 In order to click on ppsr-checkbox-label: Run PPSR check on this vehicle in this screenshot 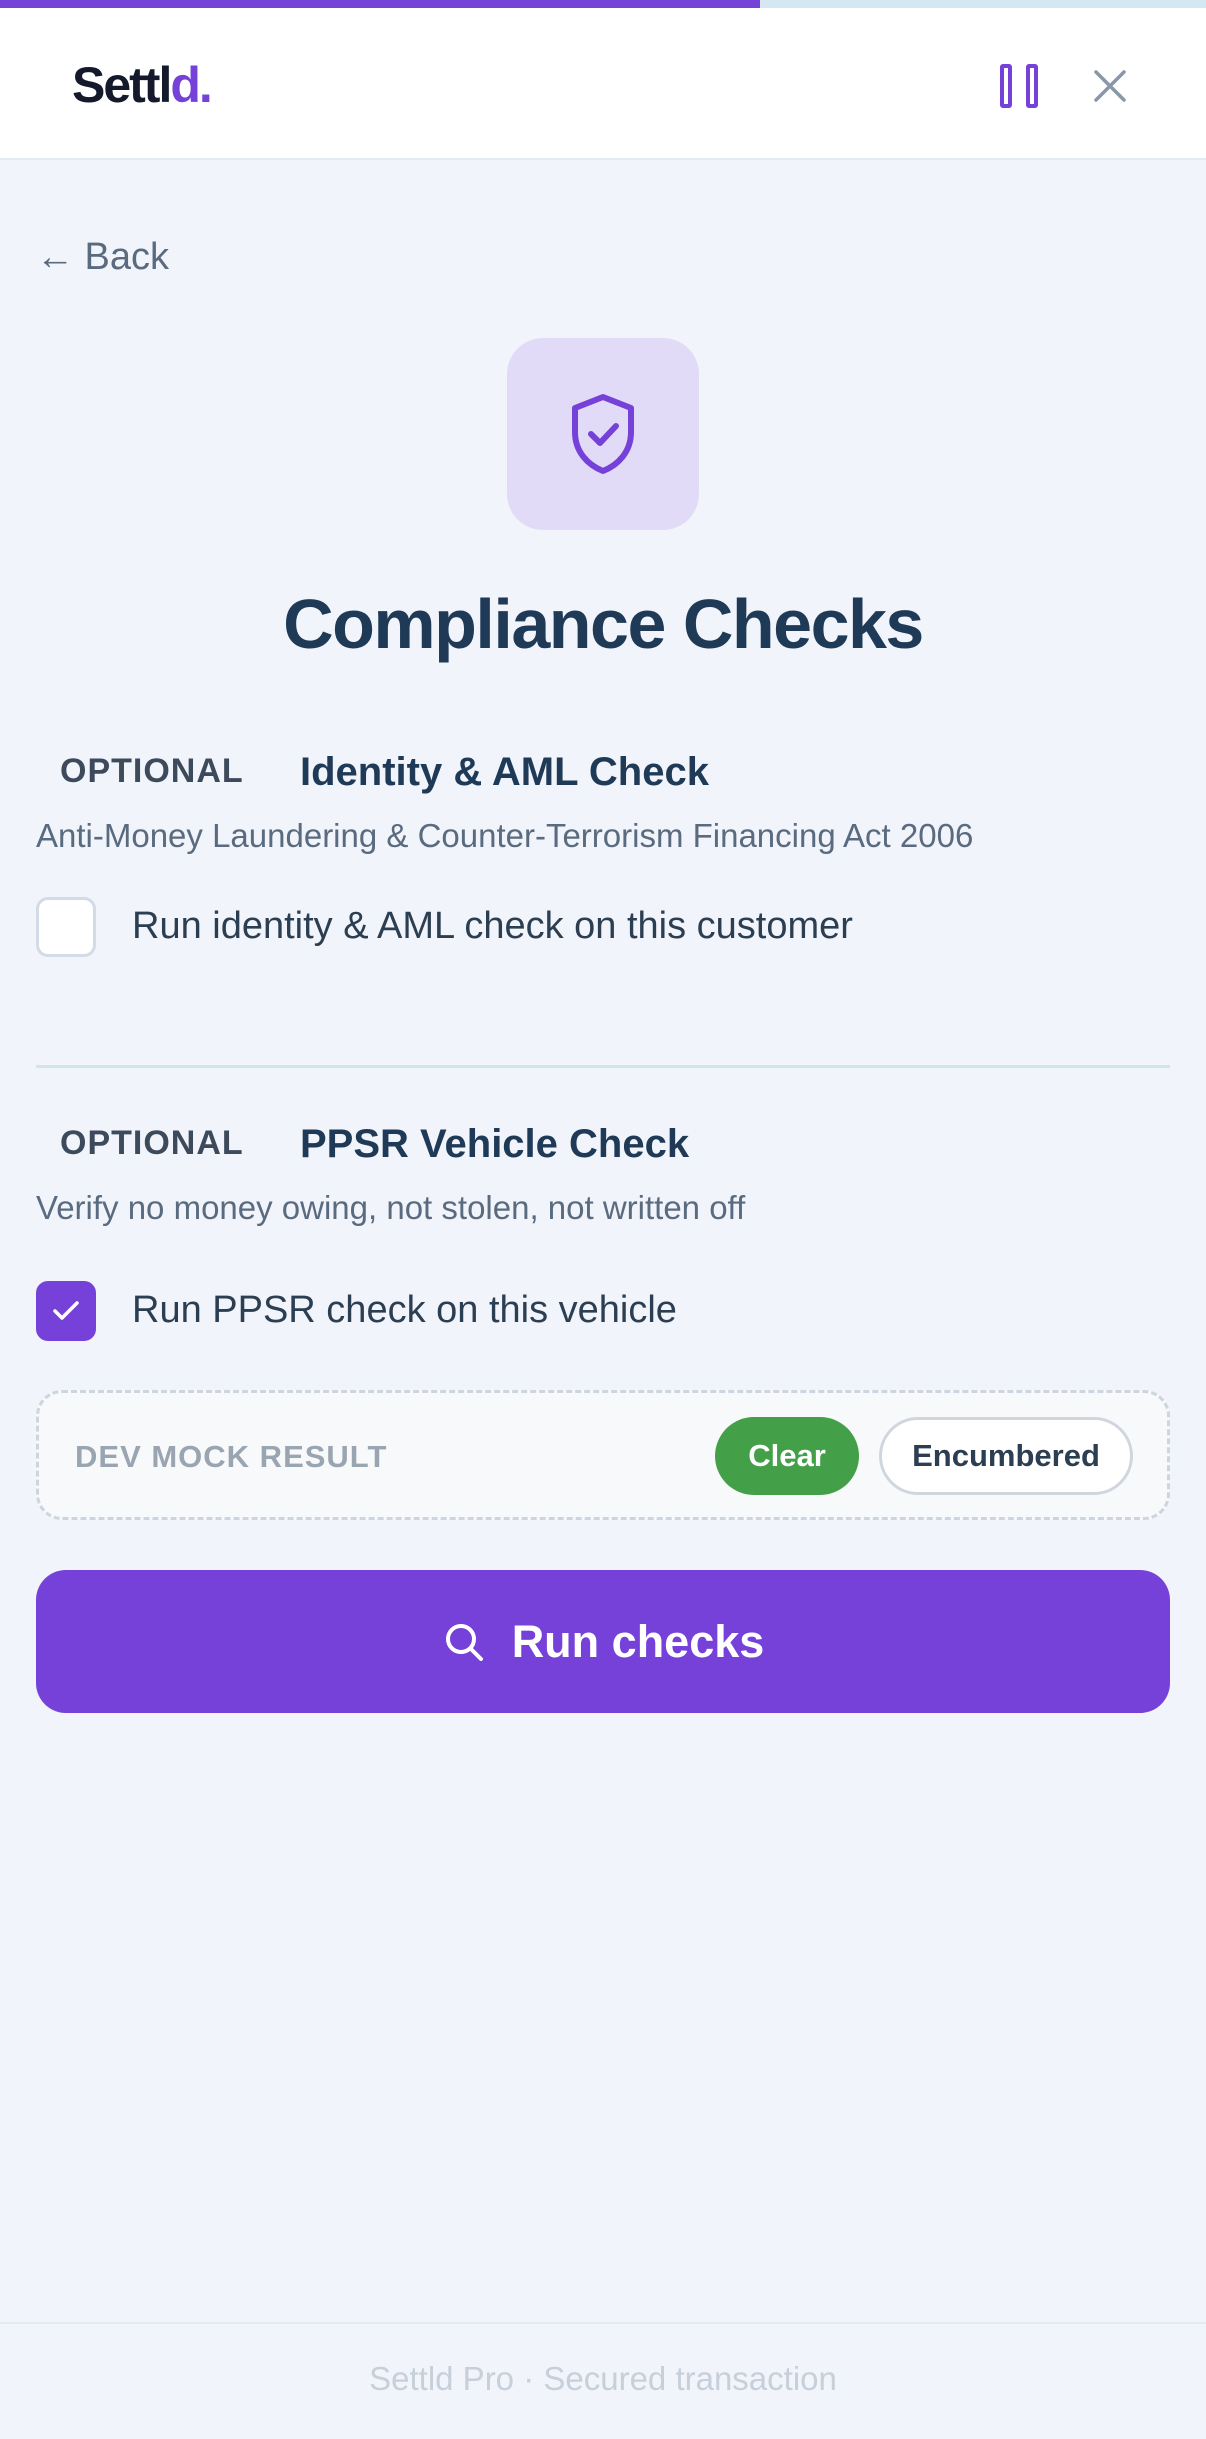, I will do `click(404, 1310)`.